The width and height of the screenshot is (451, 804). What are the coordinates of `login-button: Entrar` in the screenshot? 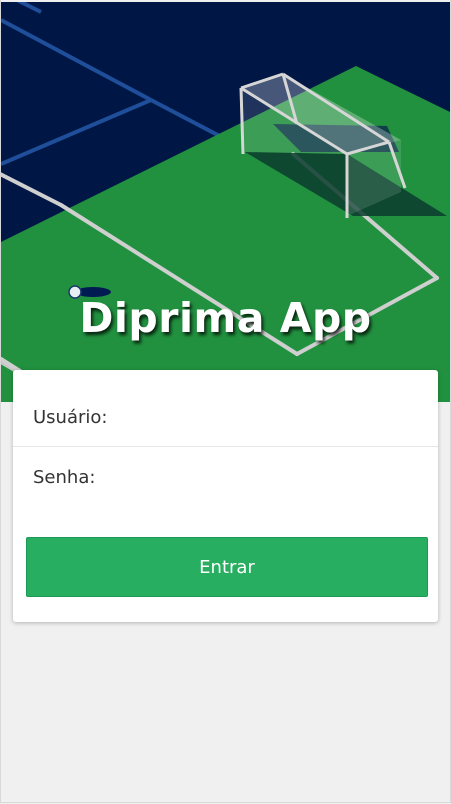 It's located at (227, 567).